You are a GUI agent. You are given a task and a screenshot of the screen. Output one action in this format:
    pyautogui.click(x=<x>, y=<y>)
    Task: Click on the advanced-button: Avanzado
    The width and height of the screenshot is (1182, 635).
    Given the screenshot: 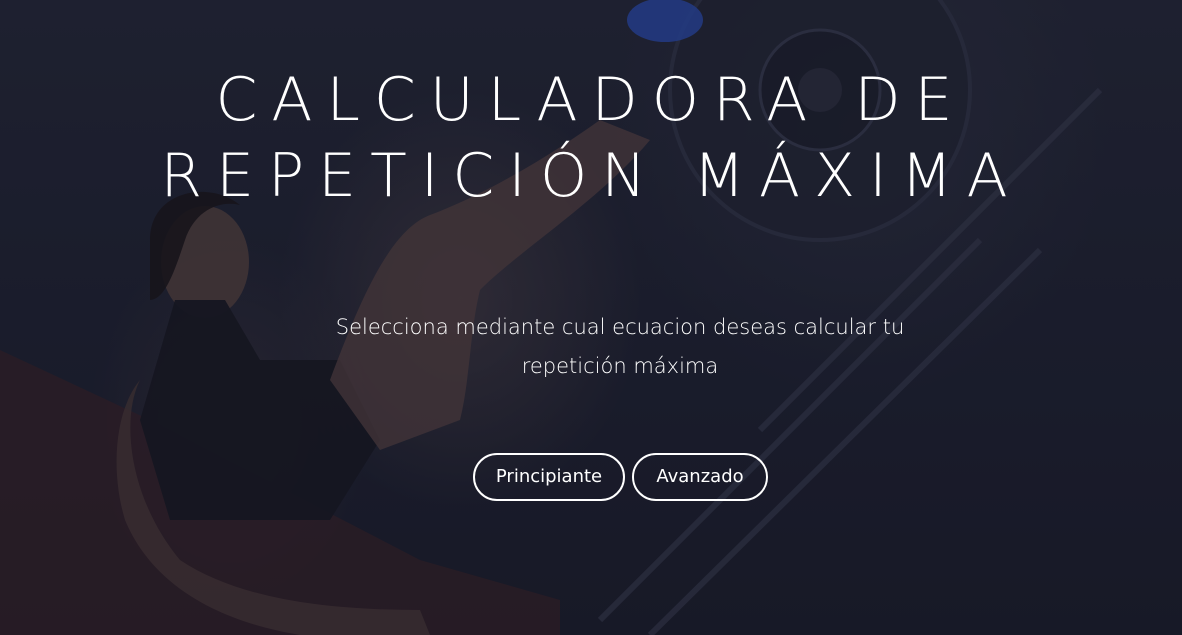 What is the action you would take?
    pyautogui.click(x=700, y=477)
    